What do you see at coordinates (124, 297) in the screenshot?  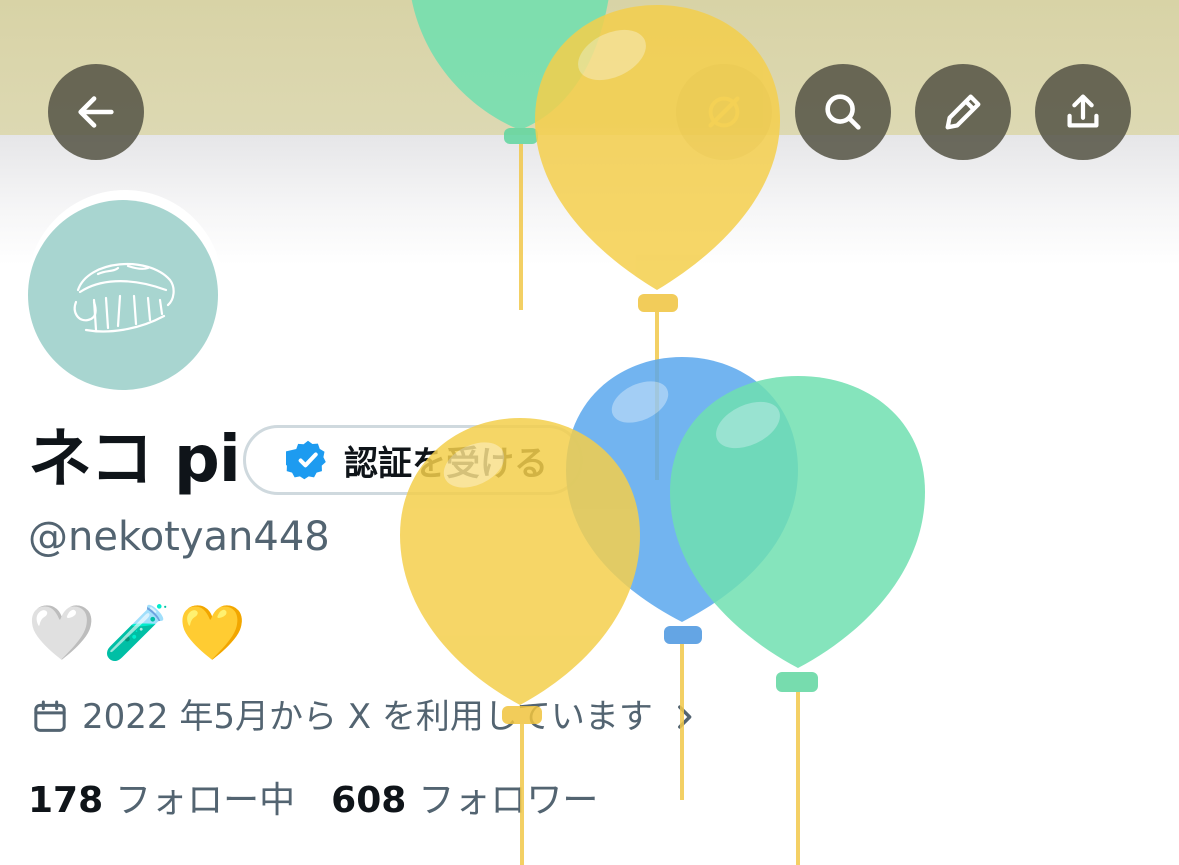 I see `avatar-sketch-image` at bounding box center [124, 297].